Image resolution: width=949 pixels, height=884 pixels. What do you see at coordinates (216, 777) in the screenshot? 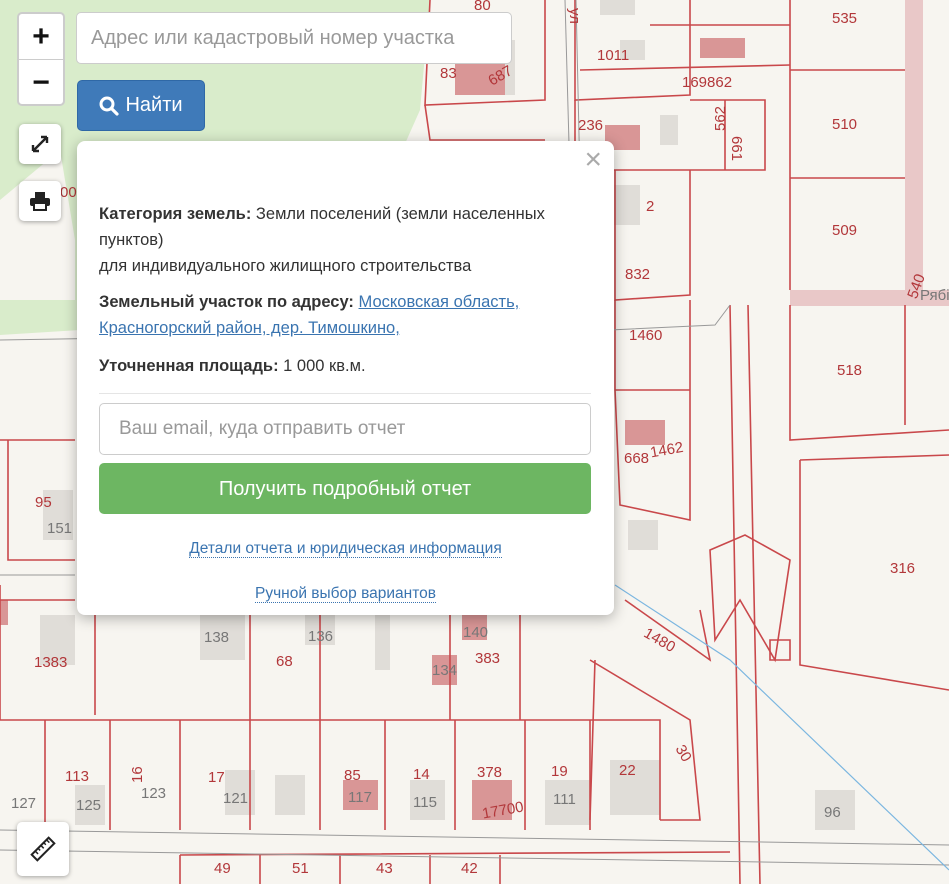
I see `parcel-number-label: 17` at bounding box center [216, 777].